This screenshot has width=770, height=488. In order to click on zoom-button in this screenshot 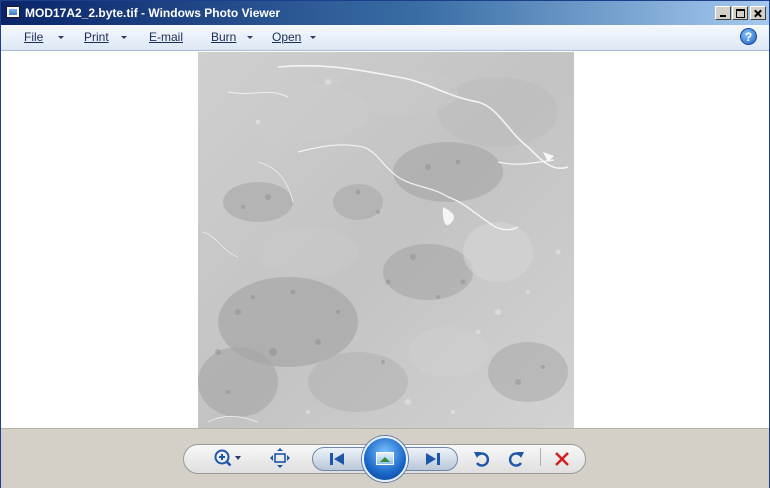, I will do `click(228, 458)`.